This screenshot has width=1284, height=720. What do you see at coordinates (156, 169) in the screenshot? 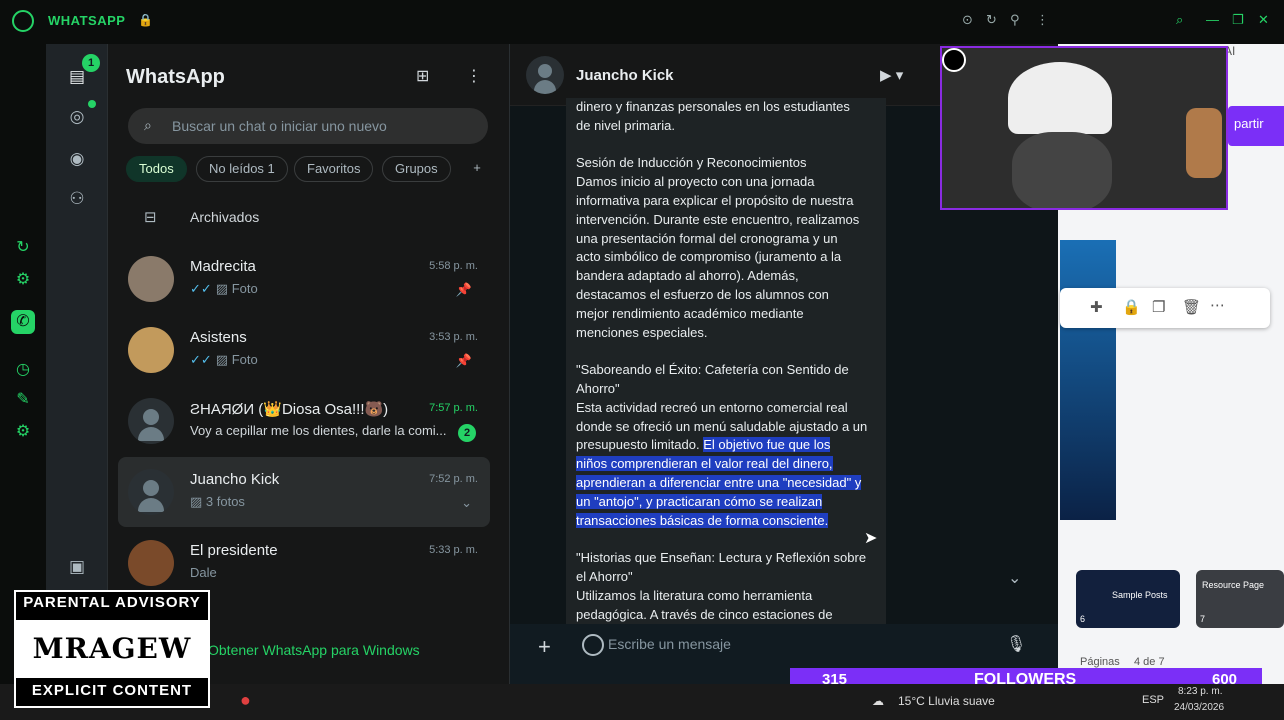
I see `filter-all: Todos` at bounding box center [156, 169].